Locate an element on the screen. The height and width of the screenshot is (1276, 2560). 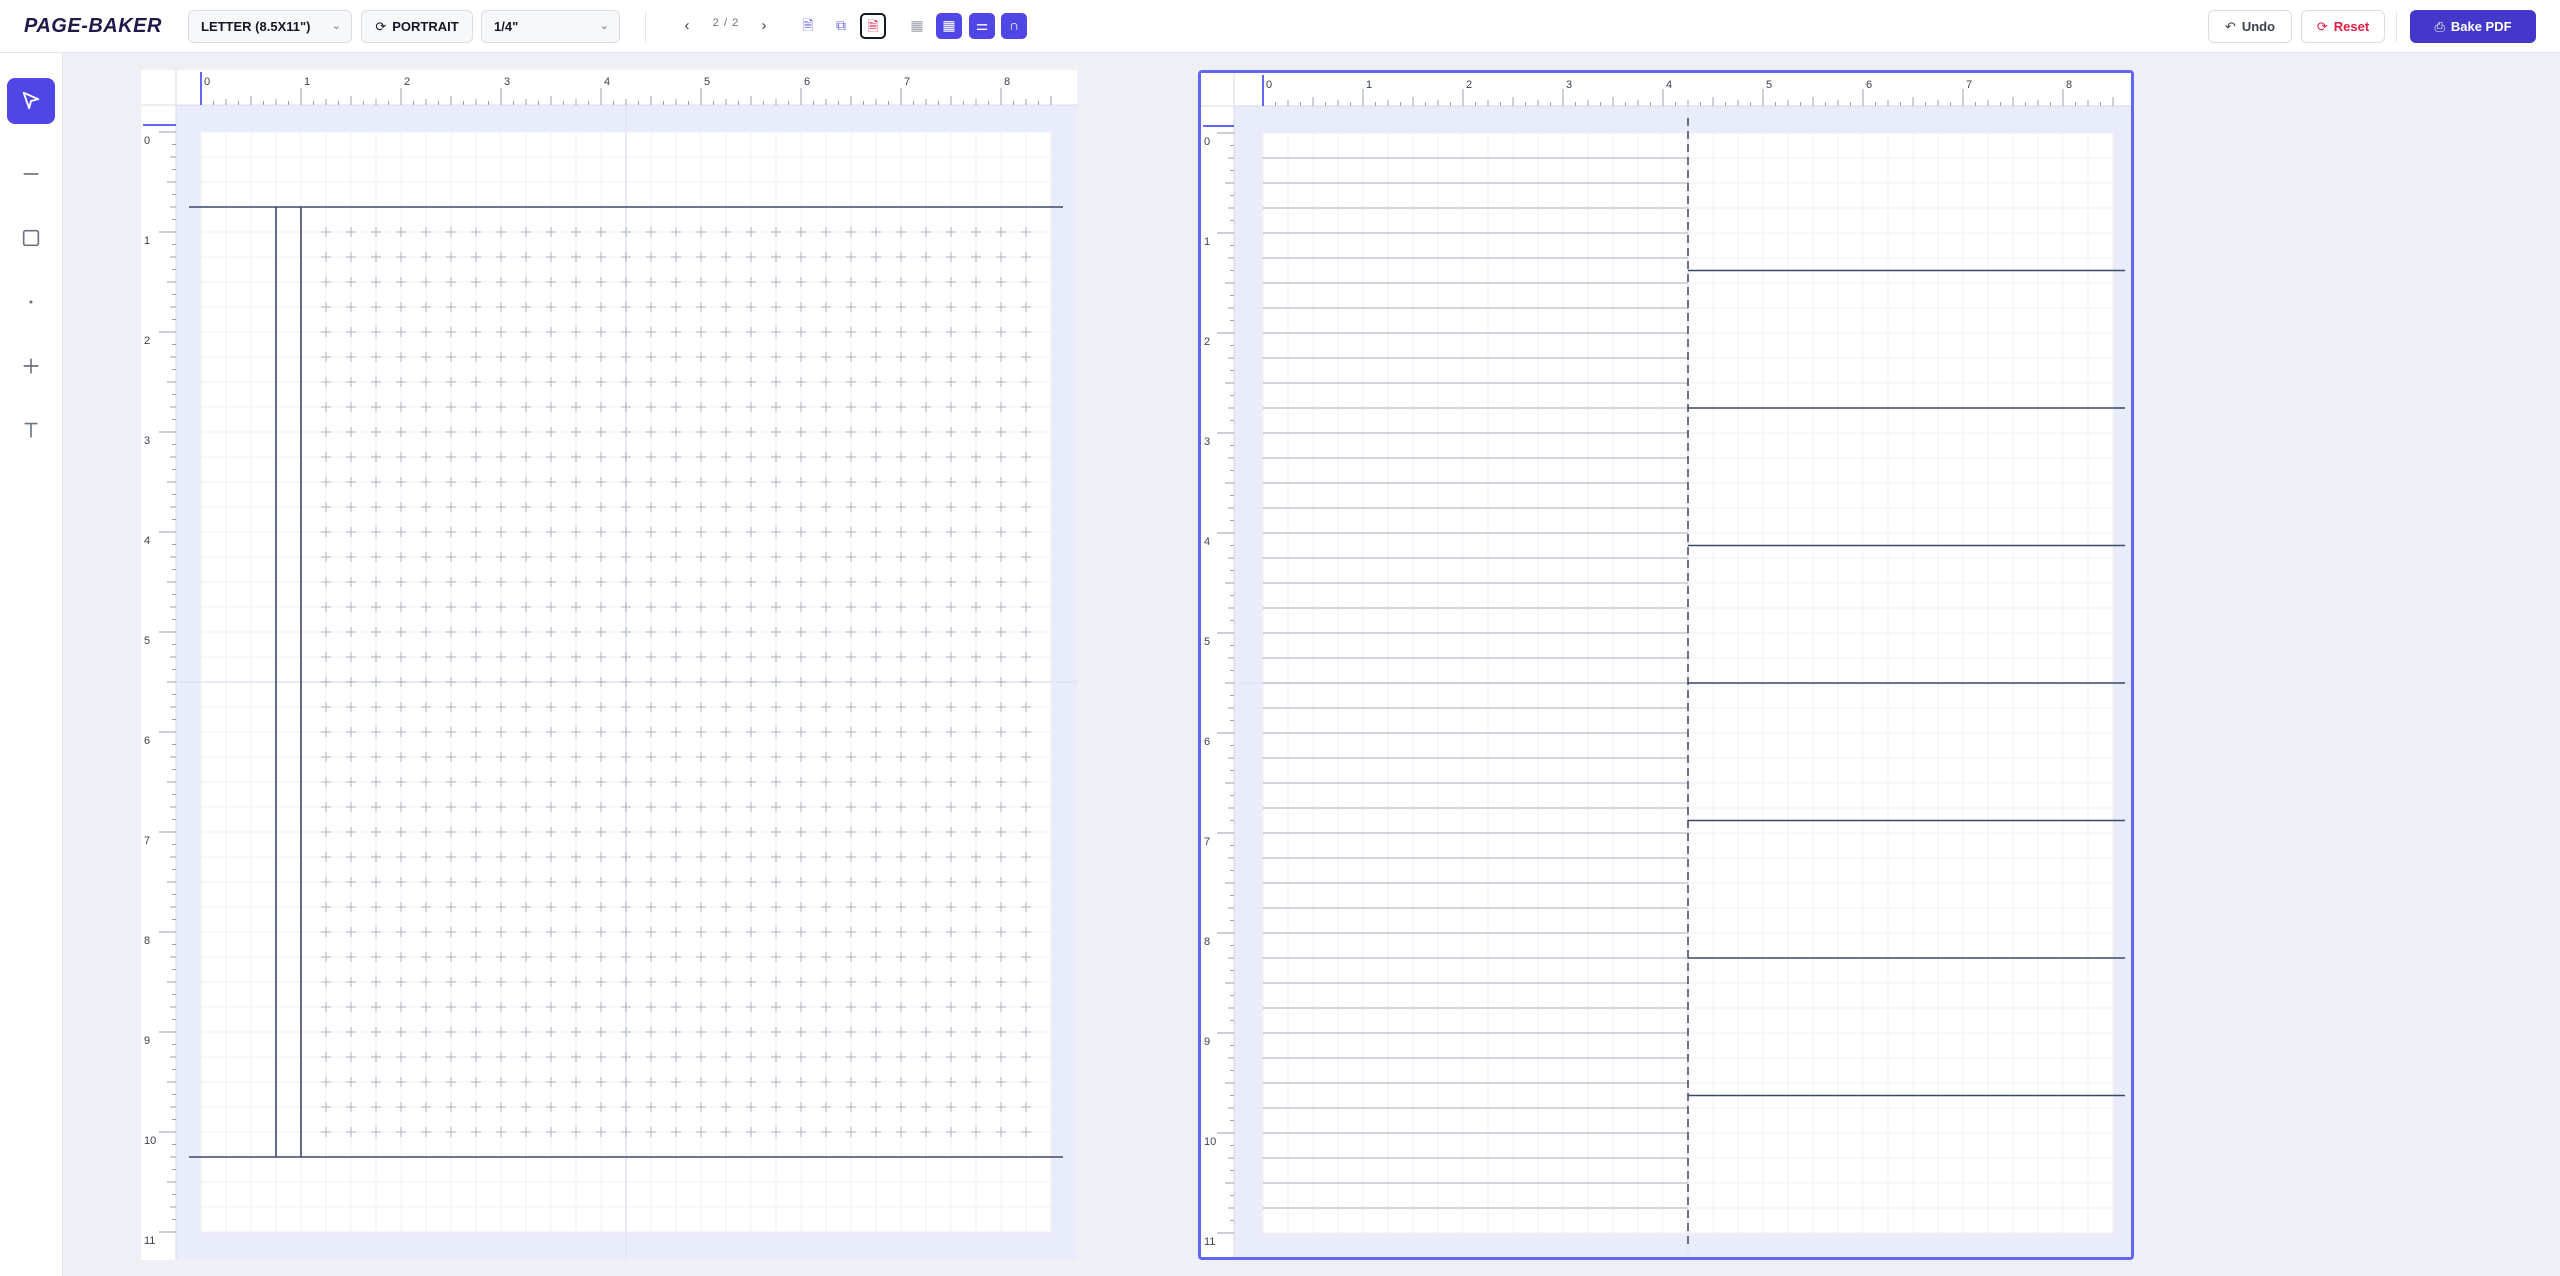
cursor-icon is located at coordinates (31, 100).